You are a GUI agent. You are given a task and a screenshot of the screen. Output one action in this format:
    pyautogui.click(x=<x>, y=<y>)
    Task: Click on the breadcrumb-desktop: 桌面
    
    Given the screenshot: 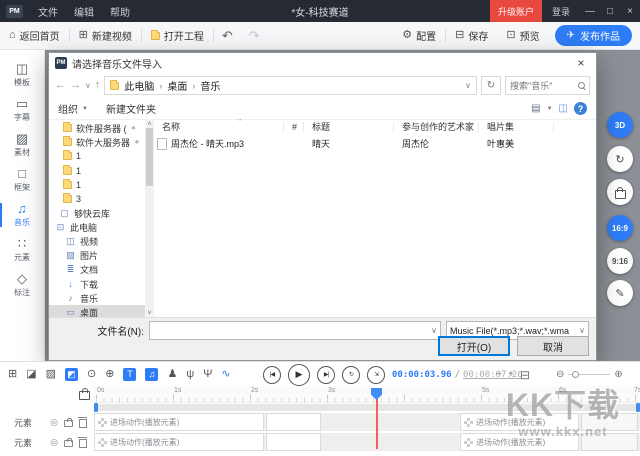 What is the action you would take?
    pyautogui.click(x=177, y=85)
    